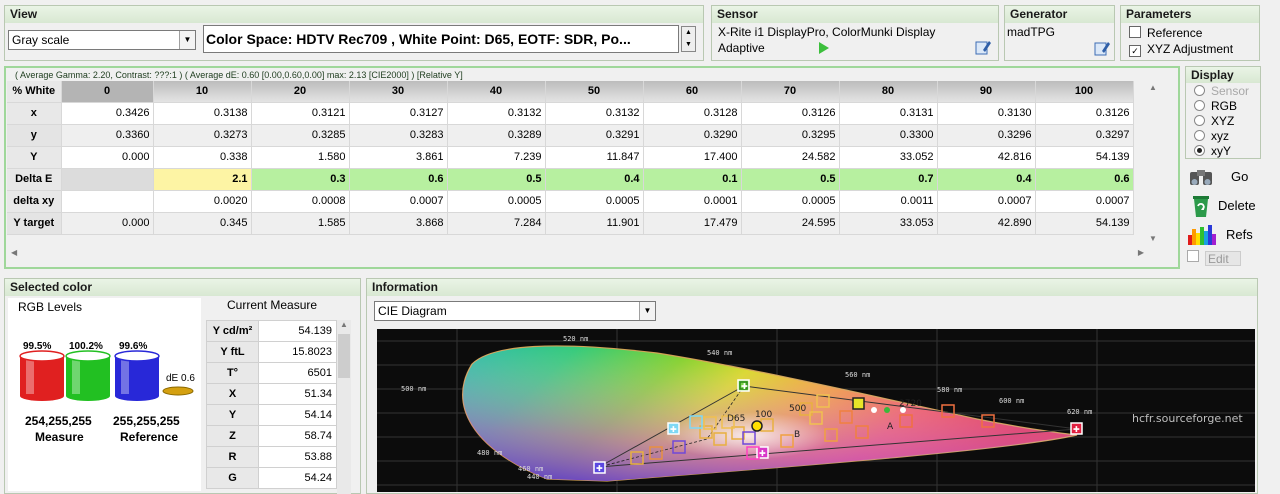 The height and width of the screenshot is (494, 1280). Describe the element at coordinates (688, 45) in the screenshot. I see `spinner-down-icon: ▼` at that location.